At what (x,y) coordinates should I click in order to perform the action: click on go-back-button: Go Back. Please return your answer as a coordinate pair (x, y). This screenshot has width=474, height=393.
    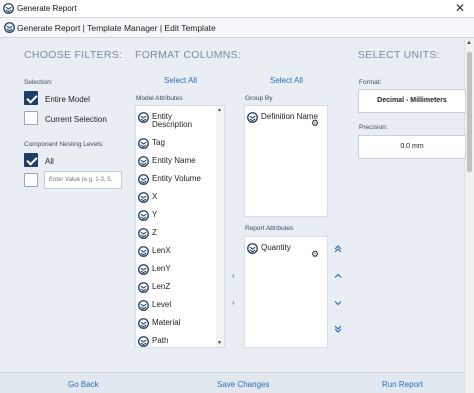
    Looking at the image, I should click on (83, 384).